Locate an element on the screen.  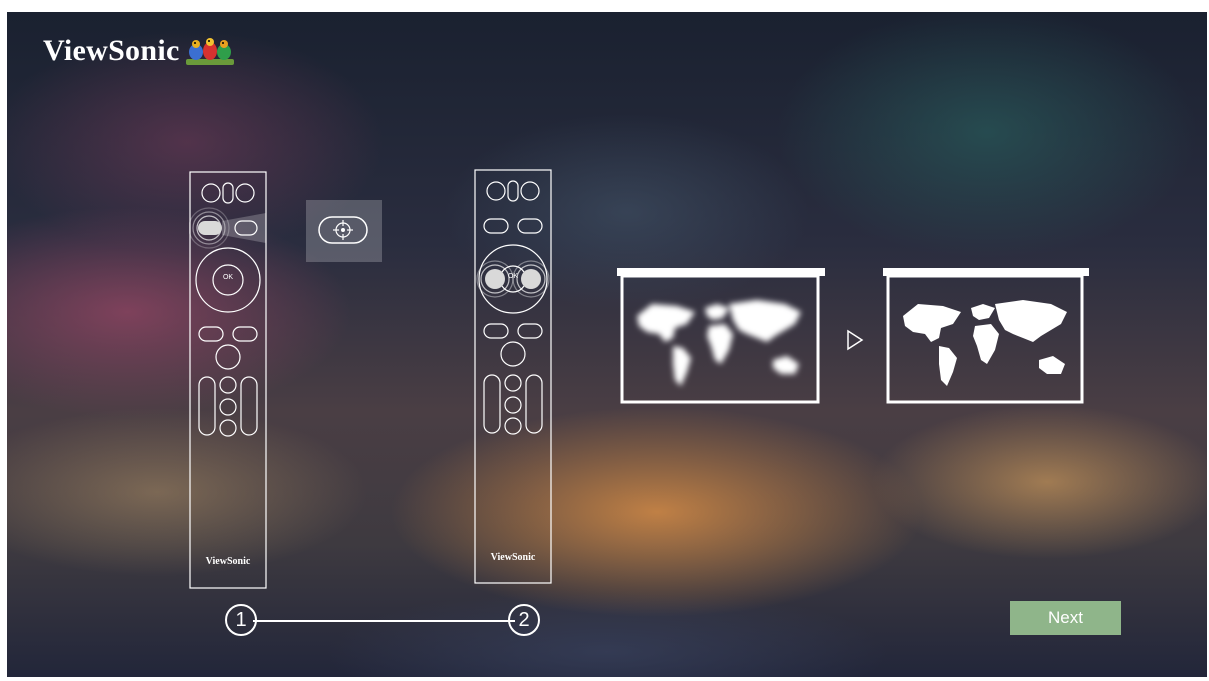
focus-button-highlight is located at coordinates (210, 228).